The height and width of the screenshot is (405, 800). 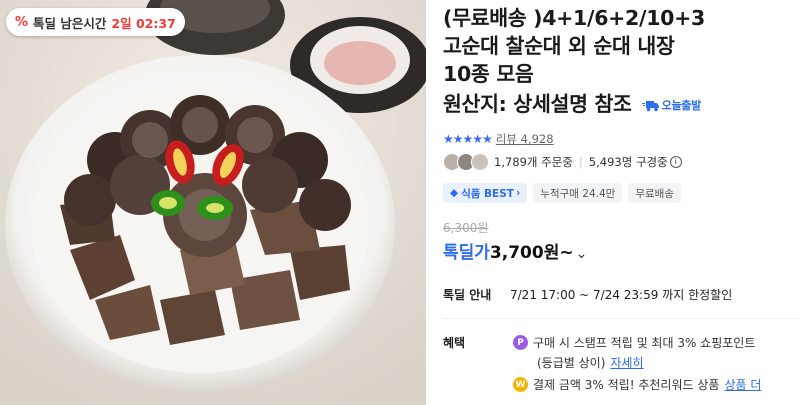 I want to click on benefit-reward-line: W 결제 금액 3% 적립! 추천리워드 상품 상품 더, so click(x=637, y=384).